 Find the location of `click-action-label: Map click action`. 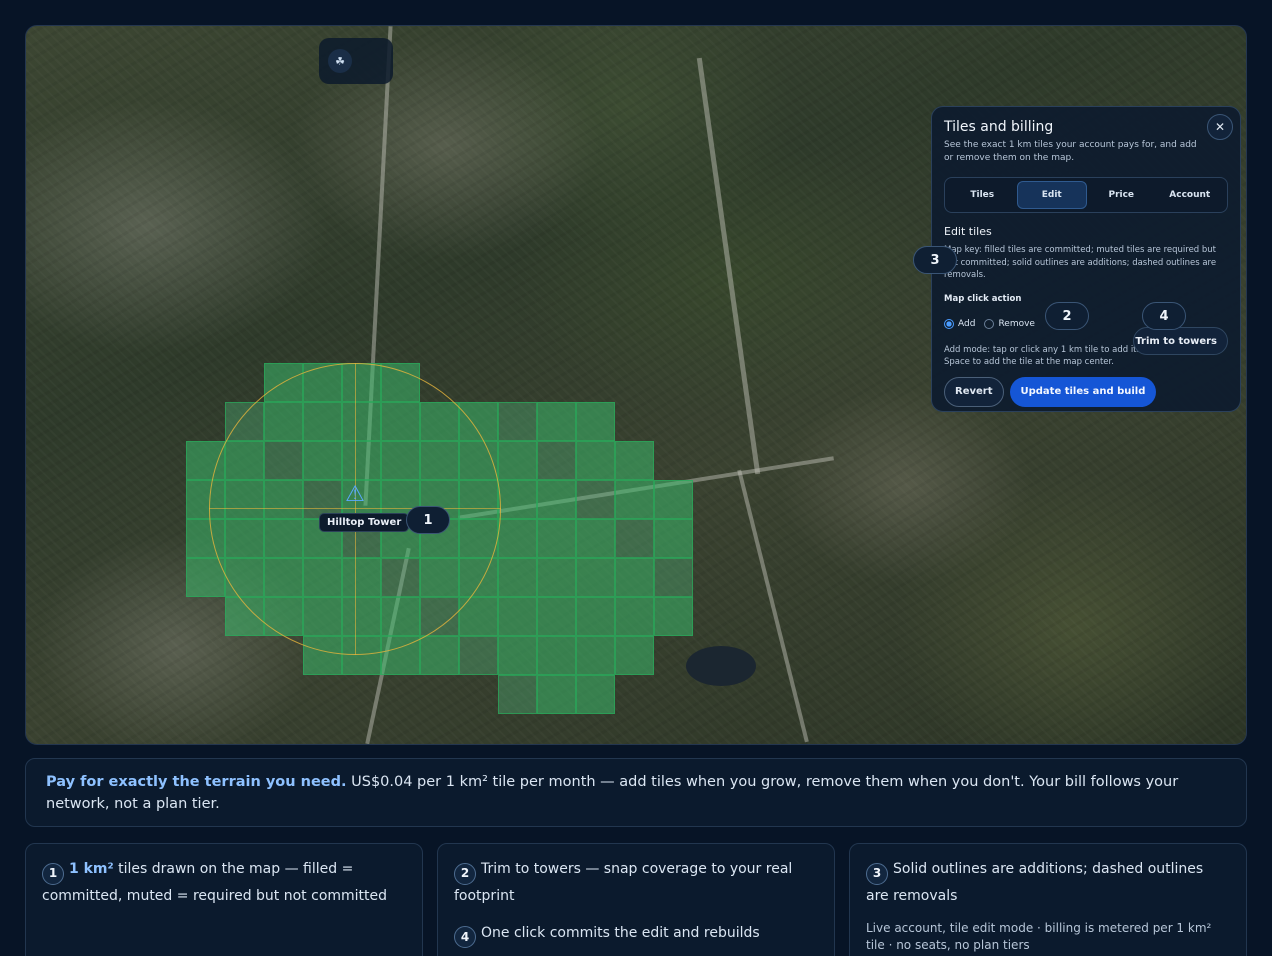

click-action-label: Map click action is located at coordinates (983, 298).